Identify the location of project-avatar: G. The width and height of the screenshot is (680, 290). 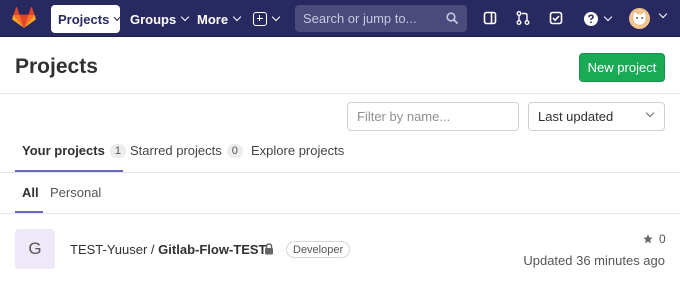
(35, 249).